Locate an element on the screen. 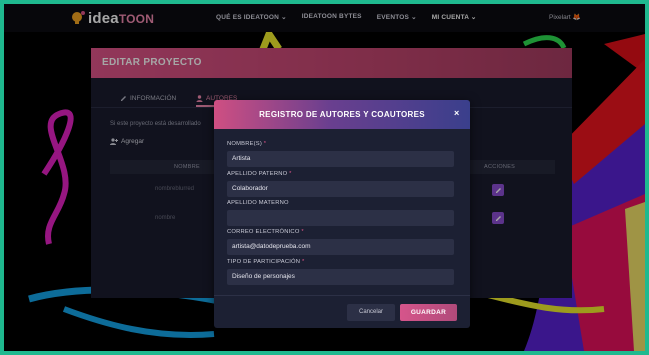  apellido-paterno-field is located at coordinates (340, 189).